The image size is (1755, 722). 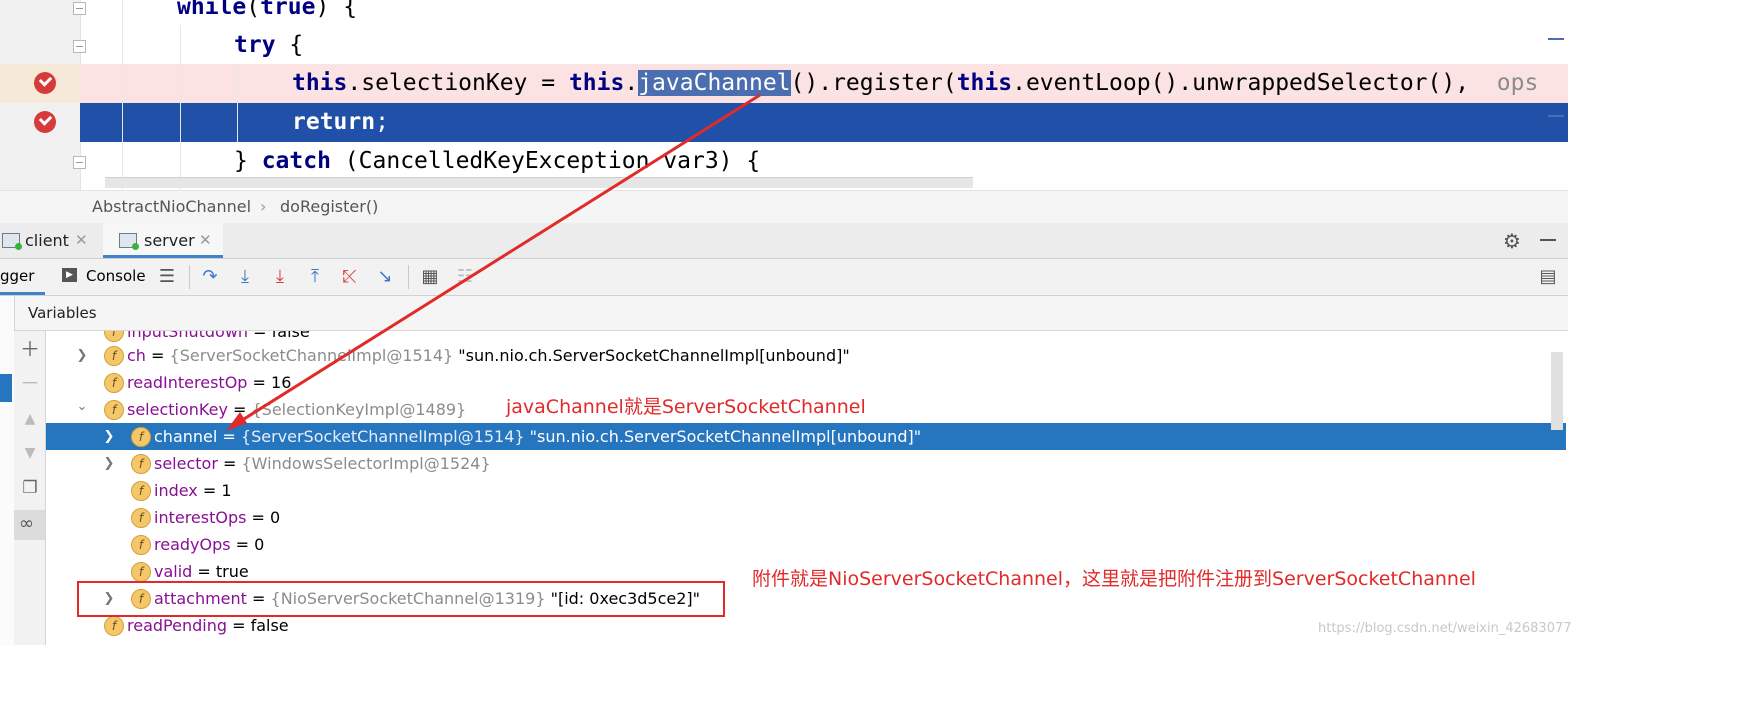 What do you see at coordinates (1445, 628) in the screenshot?
I see `watermark: https://blog.csdn.net/weixin_42683077` at bounding box center [1445, 628].